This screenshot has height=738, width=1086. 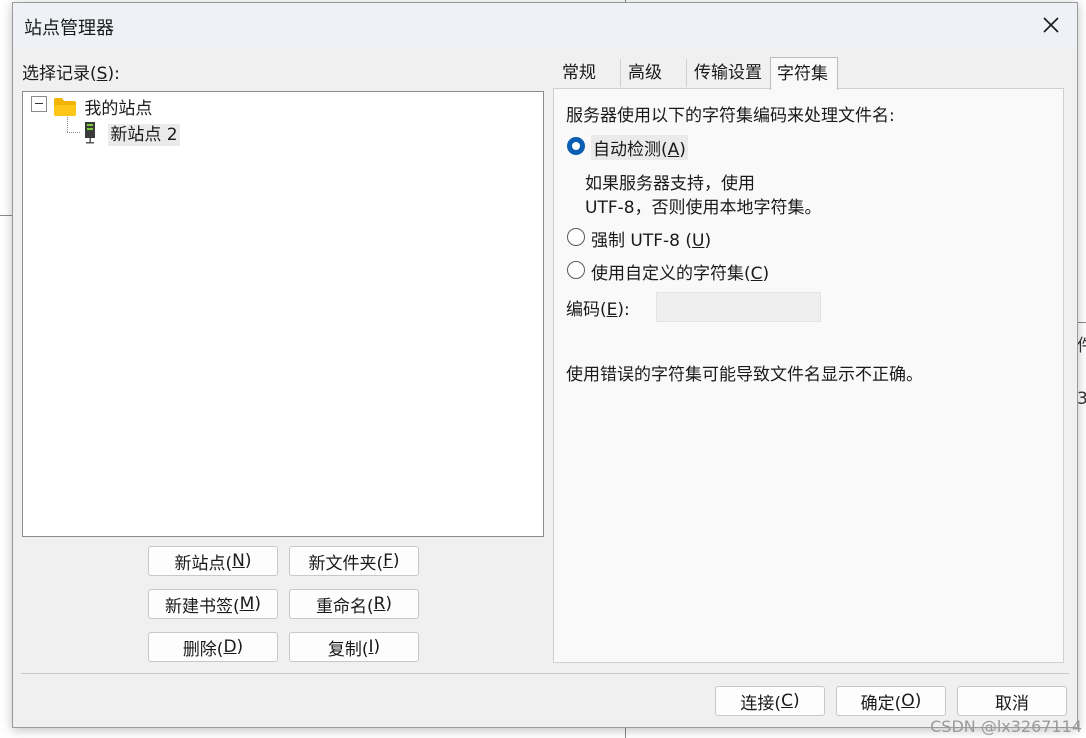 I want to click on rename-button: 重命名(R), so click(x=354, y=604).